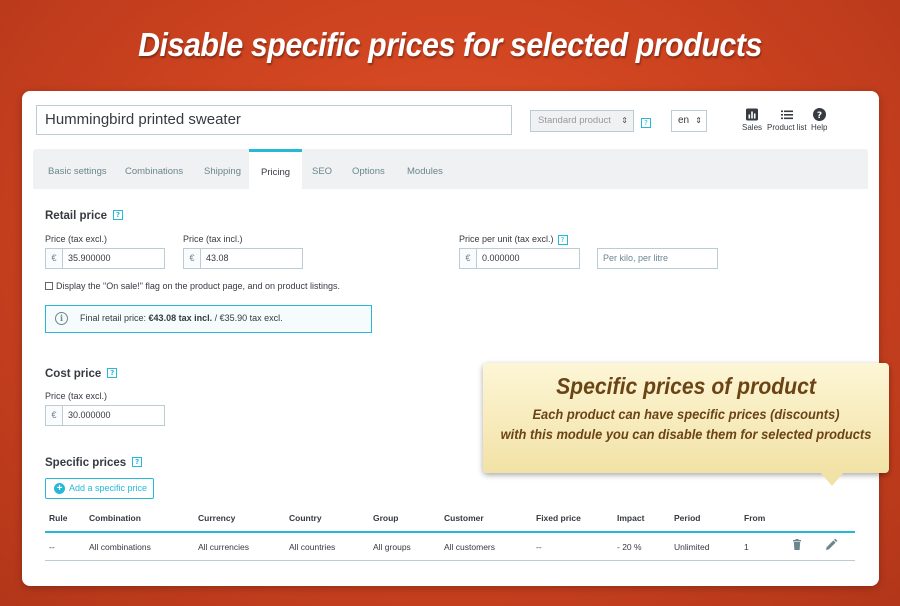 This screenshot has width=900, height=606. I want to click on cell-period: Unlimited, so click(692, 547).